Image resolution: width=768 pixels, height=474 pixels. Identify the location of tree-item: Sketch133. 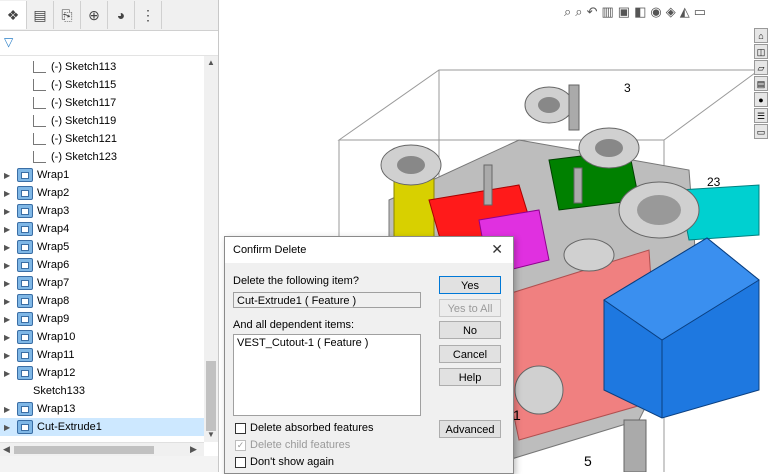
(102, 391).